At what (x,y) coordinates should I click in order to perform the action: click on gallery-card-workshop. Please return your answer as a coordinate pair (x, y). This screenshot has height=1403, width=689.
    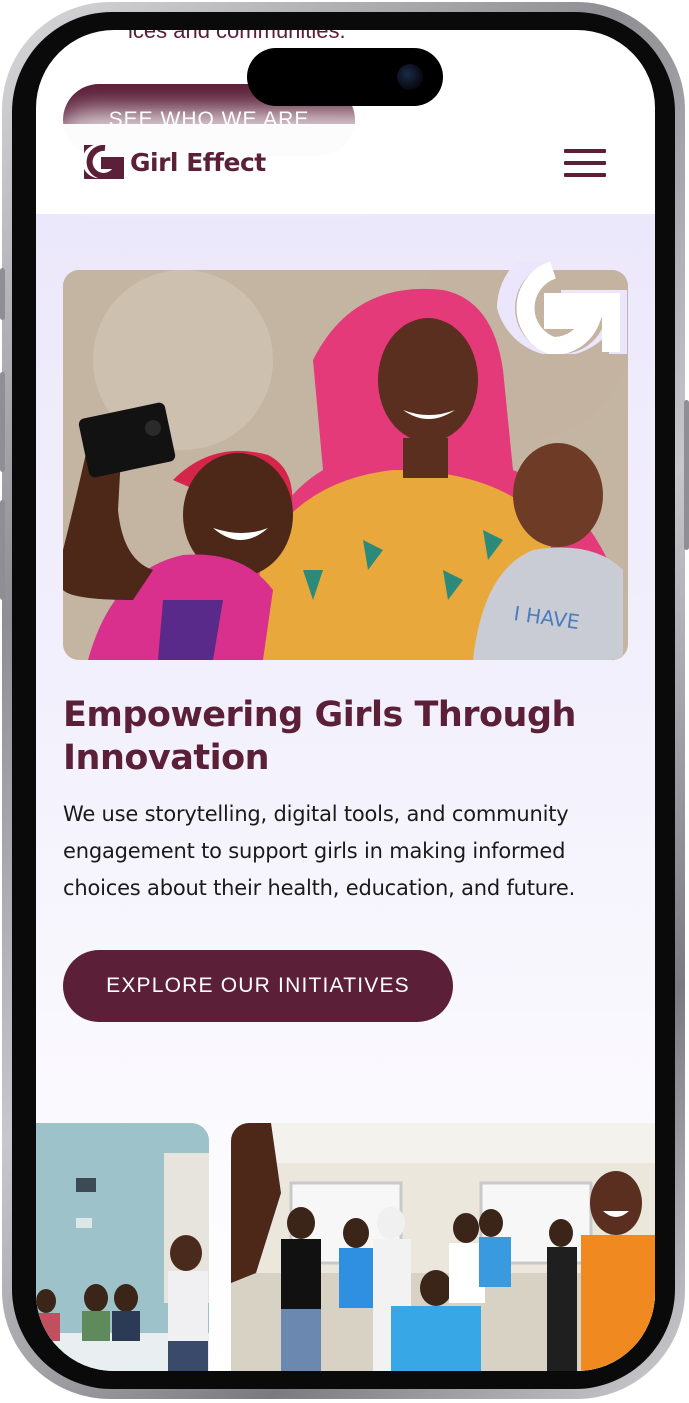
    Looking at the image, I should click on (122, 1247).